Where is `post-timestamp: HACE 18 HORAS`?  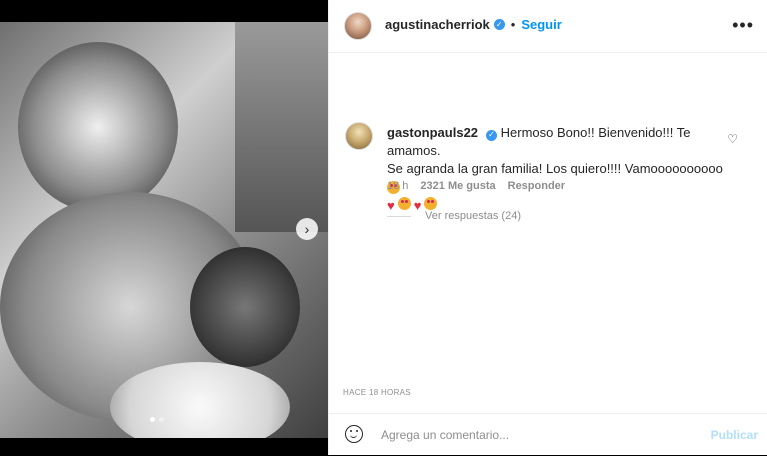 post-timestamp: HACE 18 HORAS is located at coordinates (377, 392).